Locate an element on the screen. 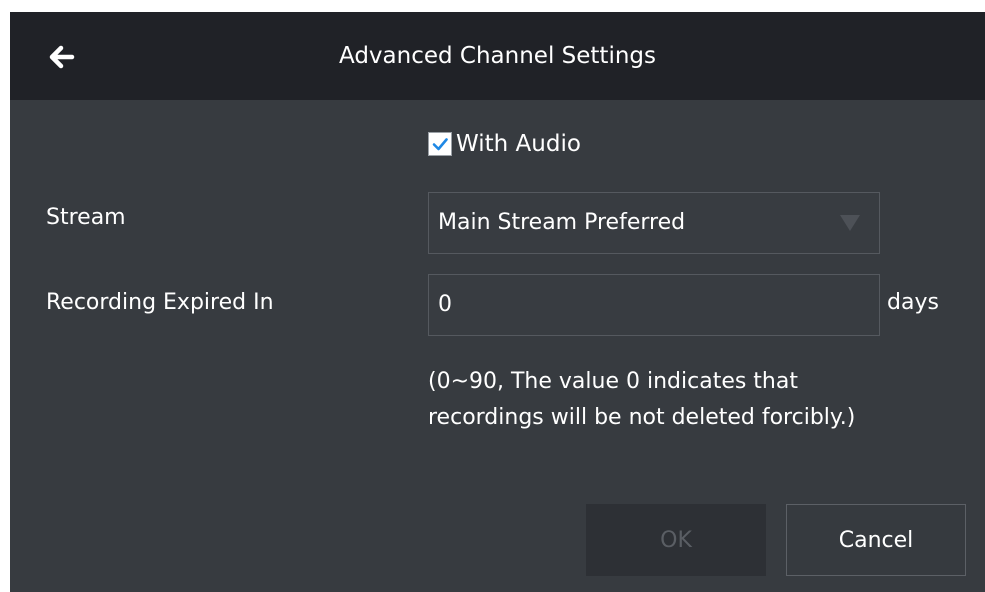 This screenshot has width=985, height=592. stream-select: Main Stream Preferred is located at coordinates (654, 223).